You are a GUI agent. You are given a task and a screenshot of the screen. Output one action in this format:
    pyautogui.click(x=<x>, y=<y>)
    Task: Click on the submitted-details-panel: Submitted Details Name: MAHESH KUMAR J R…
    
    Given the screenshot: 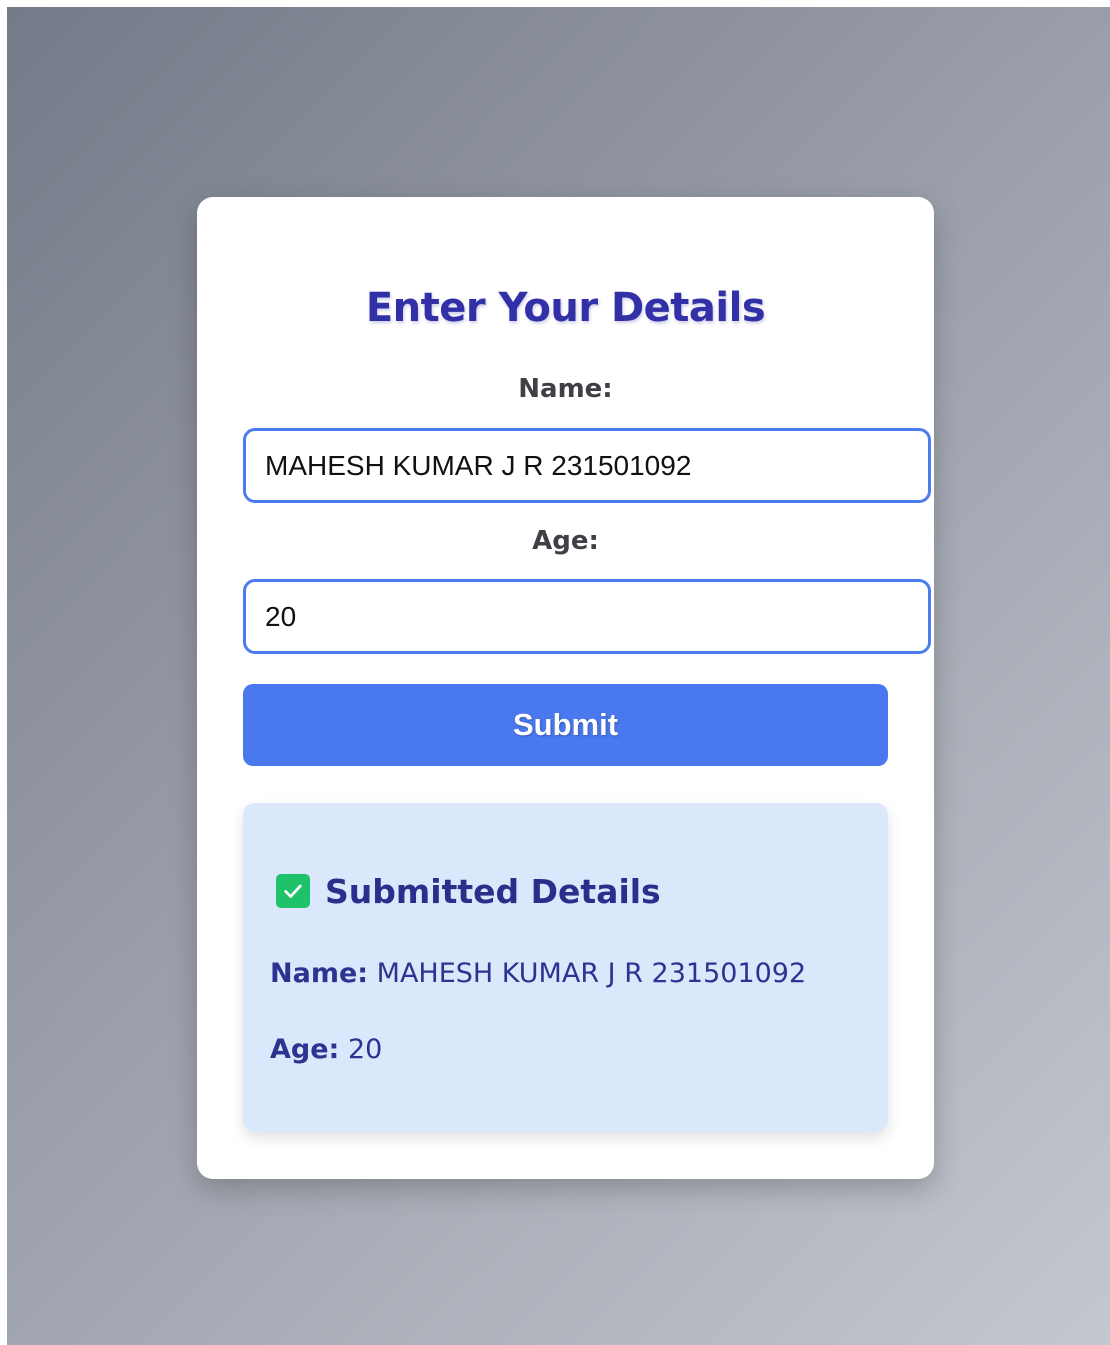 What is the action you would take?
    pyautogui.click(x=565, y=967)
    